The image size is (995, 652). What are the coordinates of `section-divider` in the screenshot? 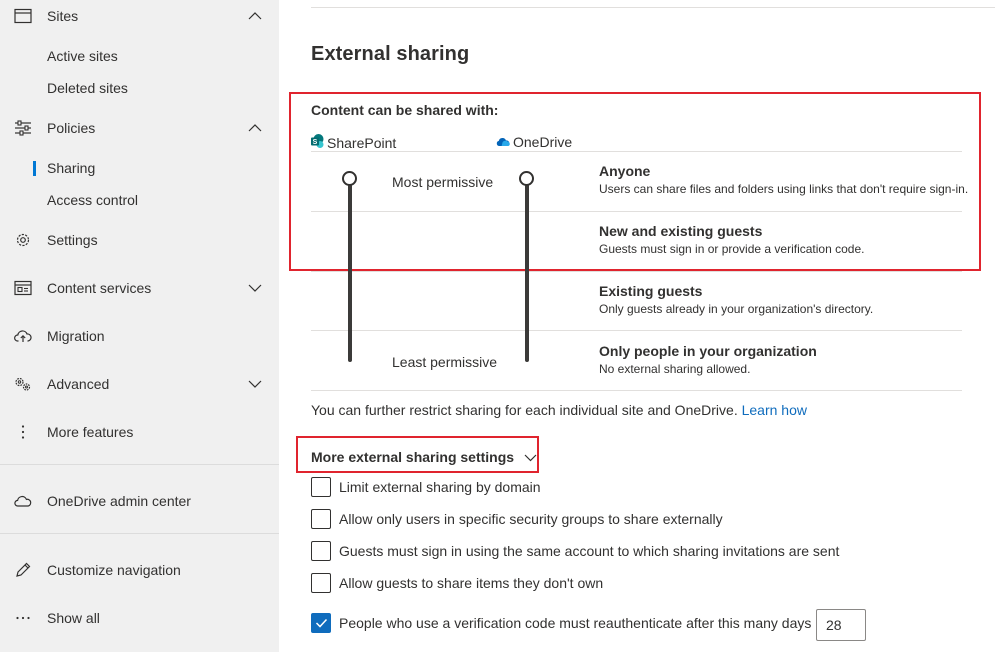 It's located at (653, 7).